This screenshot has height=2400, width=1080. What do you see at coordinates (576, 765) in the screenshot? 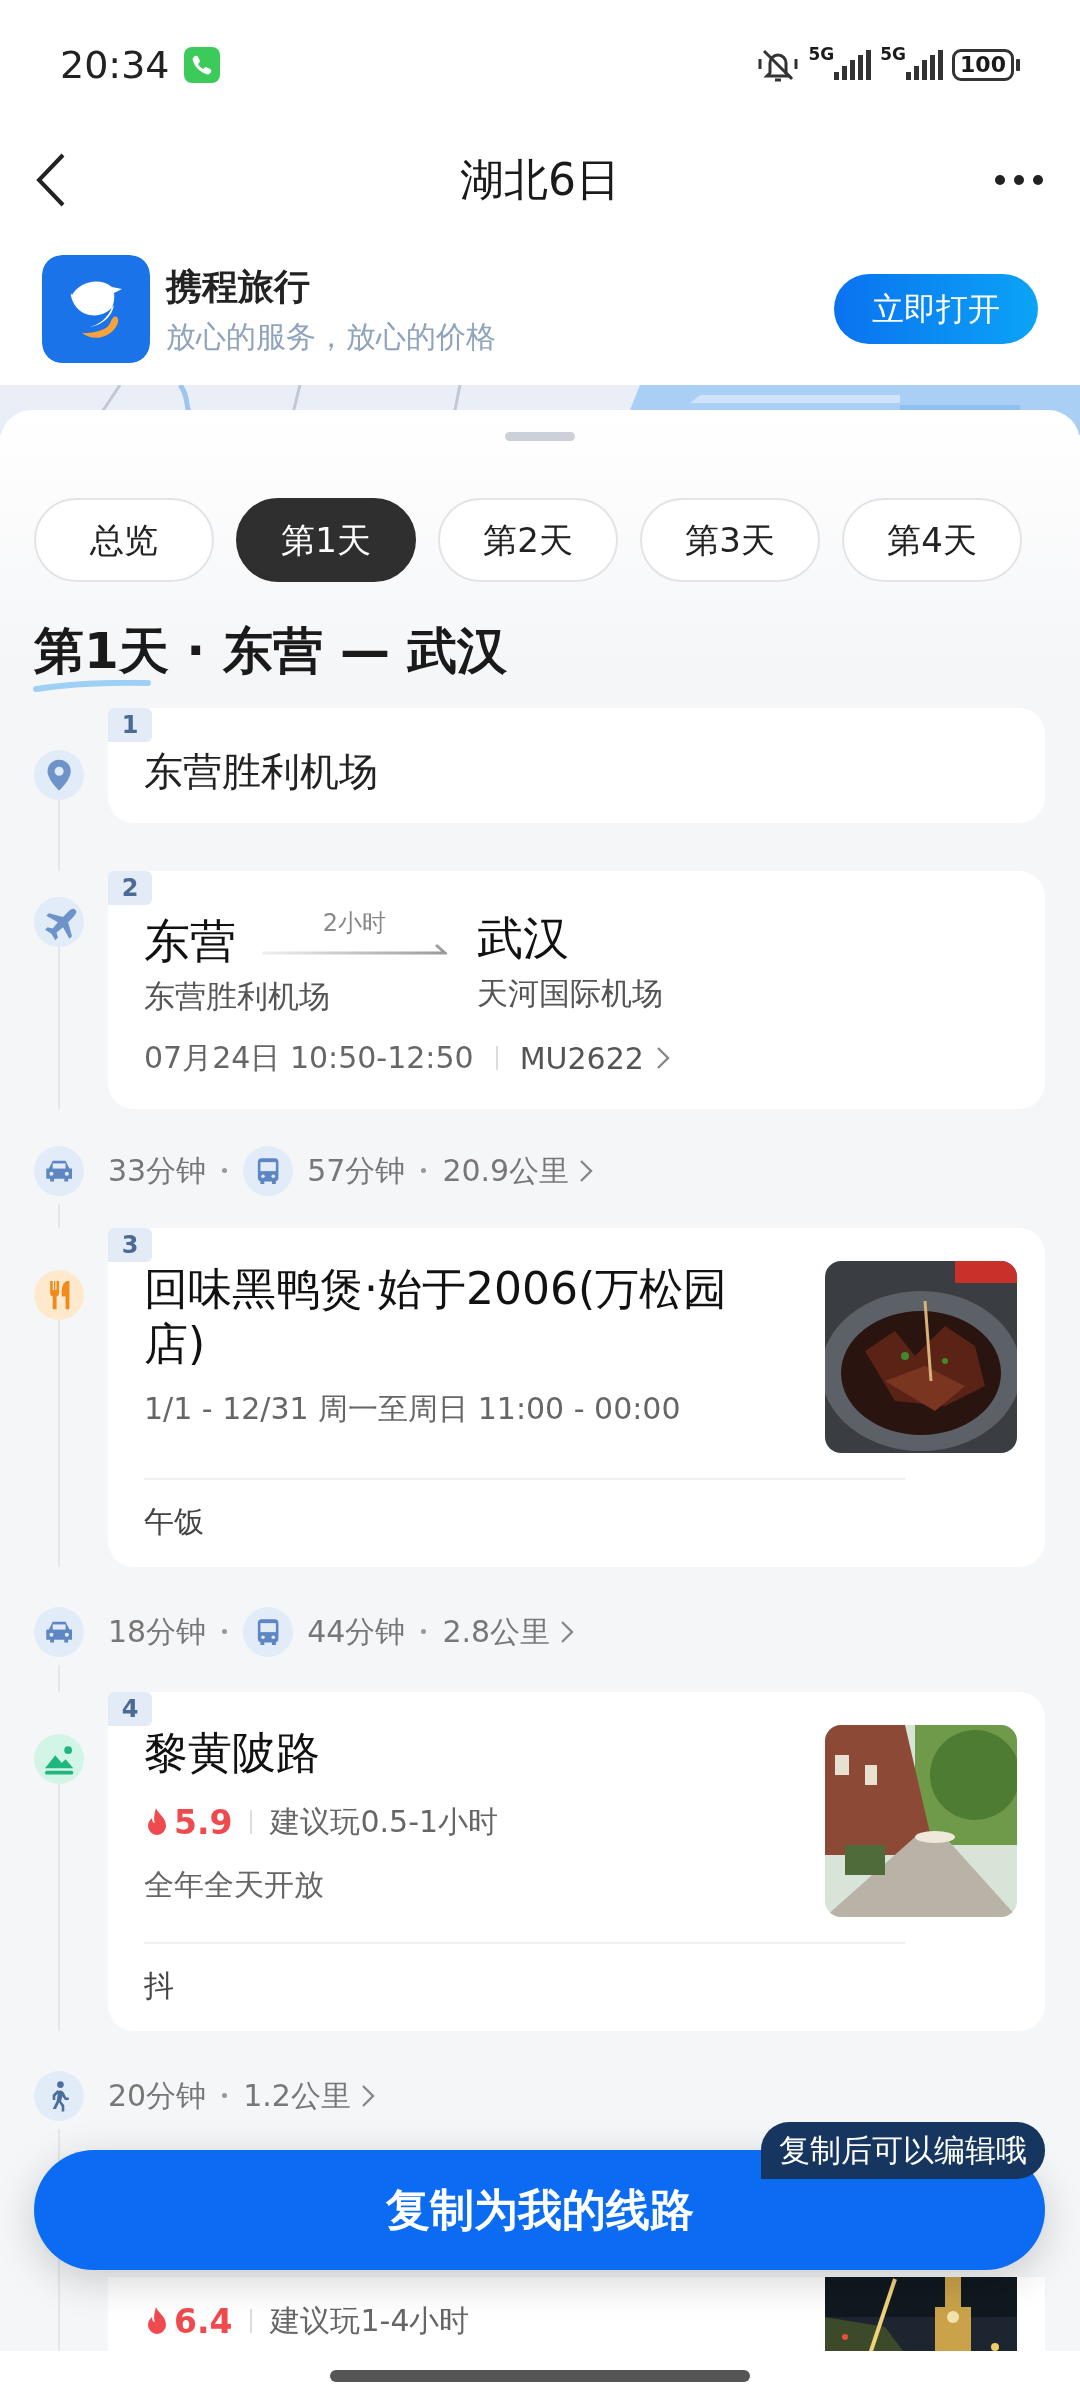
I see `stop-card: 1 东营胜利机场` at bounding box center [576, 765].